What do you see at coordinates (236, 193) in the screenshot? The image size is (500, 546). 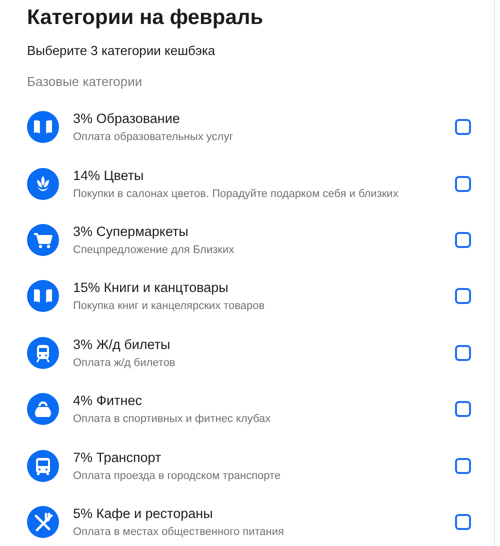 I see `category-description: Покупки в салонах цветов. Порадуйте подарком себя и близких` at bounding box center [236, 193].